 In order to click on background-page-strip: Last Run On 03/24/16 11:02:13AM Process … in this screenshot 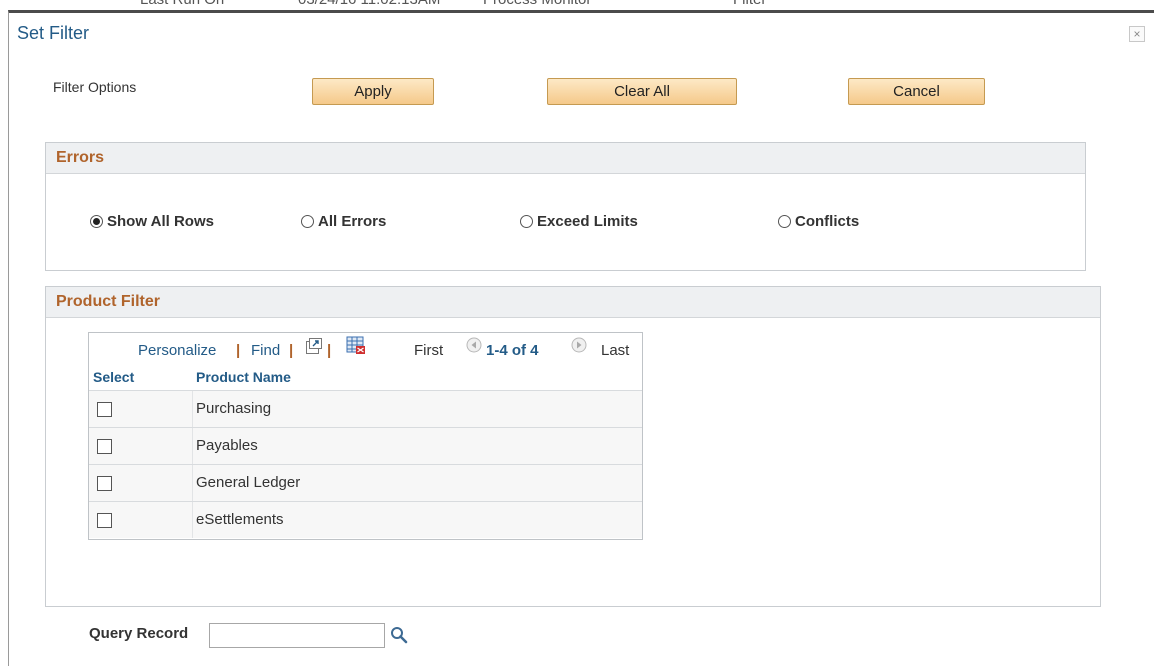, I will do `click(577, 5)`.